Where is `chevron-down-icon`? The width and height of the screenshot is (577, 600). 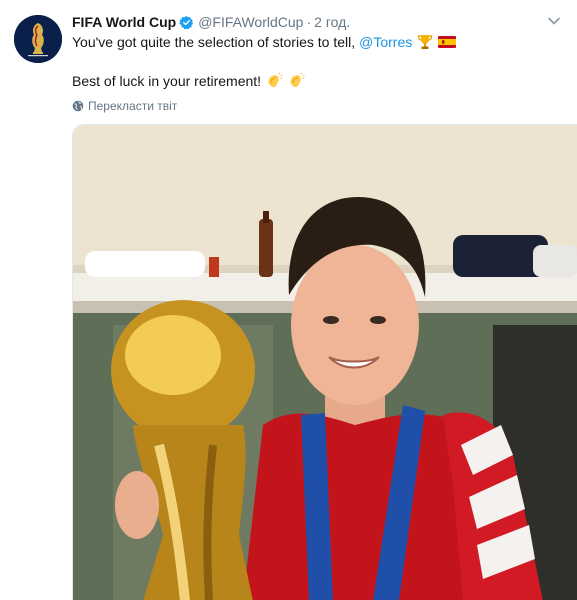 chevron-down-icon is located at coordinates (554, 21).